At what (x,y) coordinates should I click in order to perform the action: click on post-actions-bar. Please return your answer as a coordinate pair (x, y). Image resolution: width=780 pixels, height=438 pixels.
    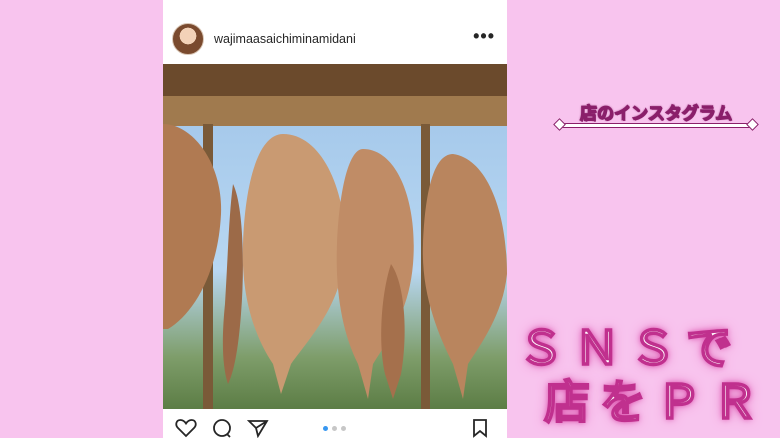
    Looking at the image, I should click on (335, 425).